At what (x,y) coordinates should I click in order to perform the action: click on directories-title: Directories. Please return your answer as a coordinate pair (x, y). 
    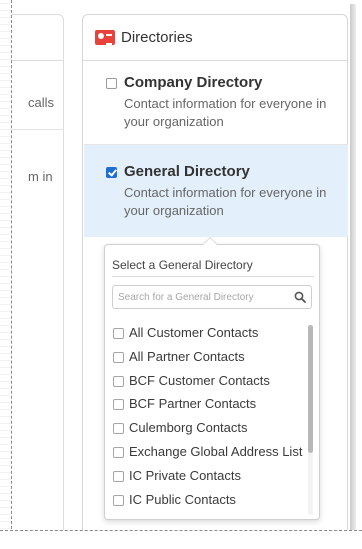
    Looking at the image, I should click on (157, 37).